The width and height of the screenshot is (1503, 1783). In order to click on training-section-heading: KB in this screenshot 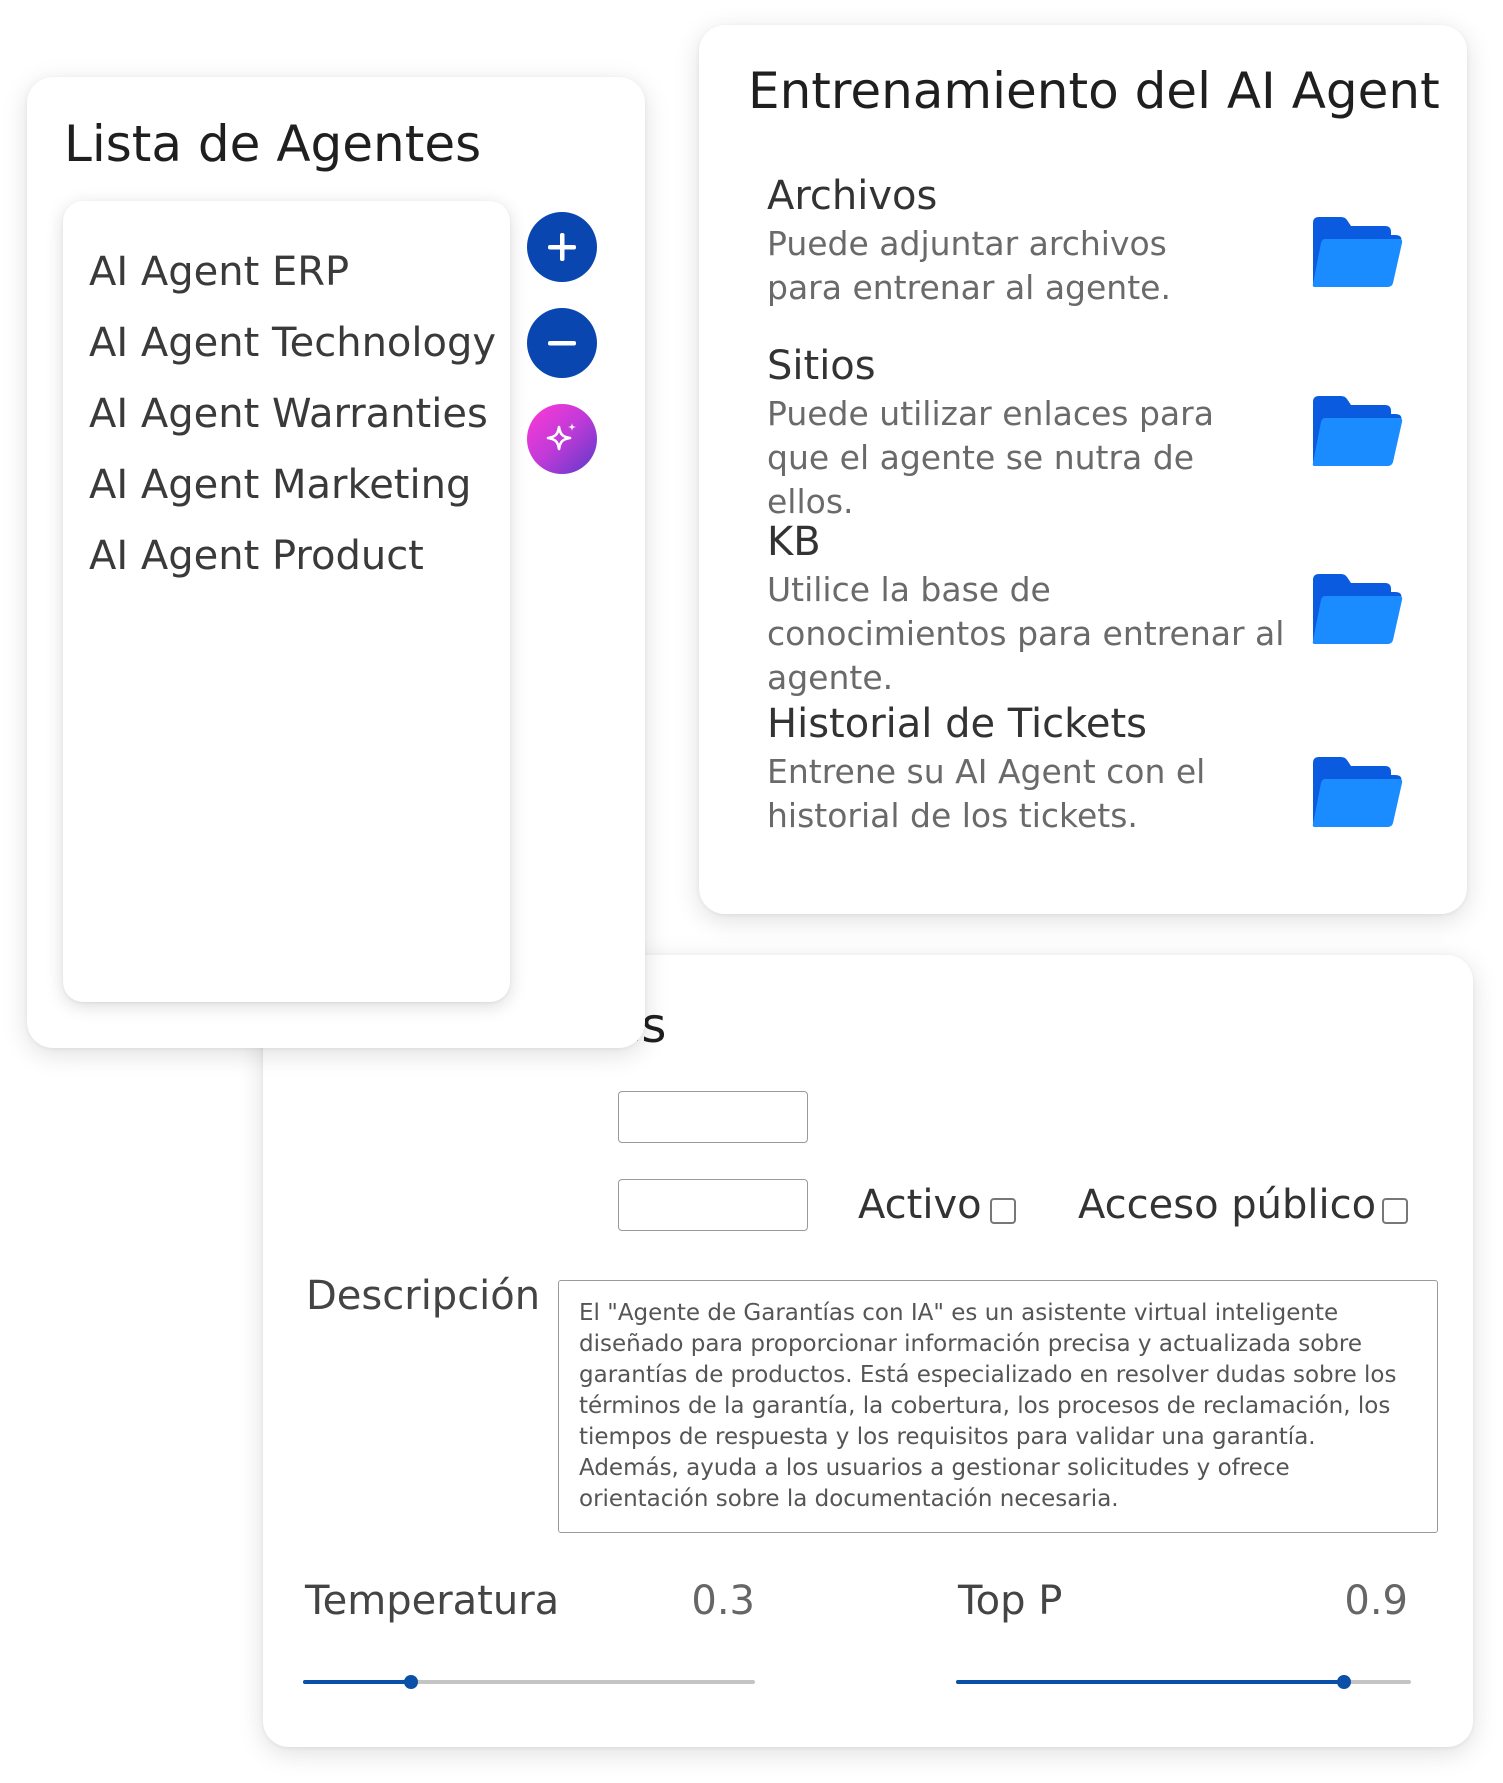, I will do `click(794, 542)`.